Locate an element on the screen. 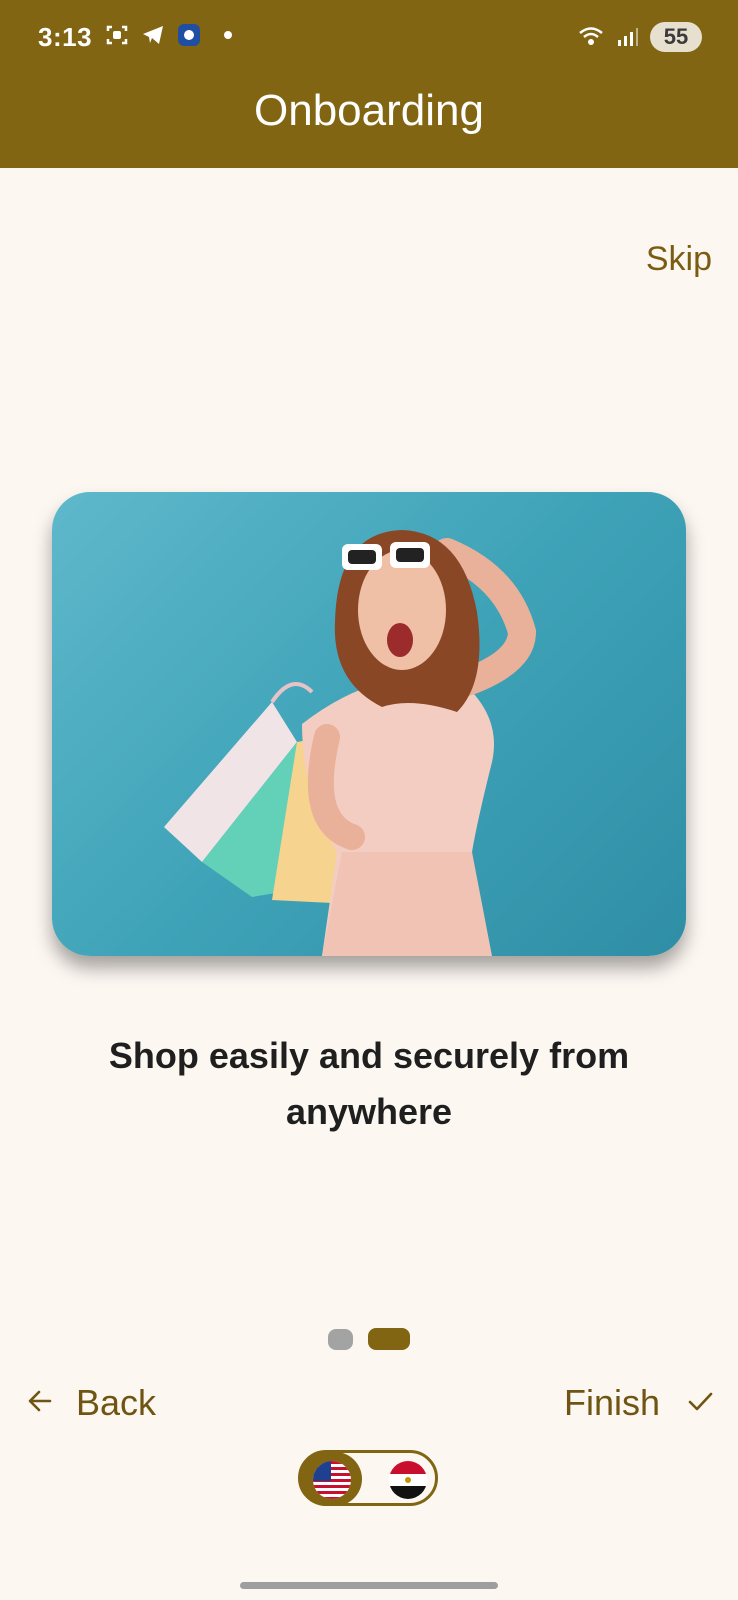  gesture-bar is located at coordinates (369, 1585).